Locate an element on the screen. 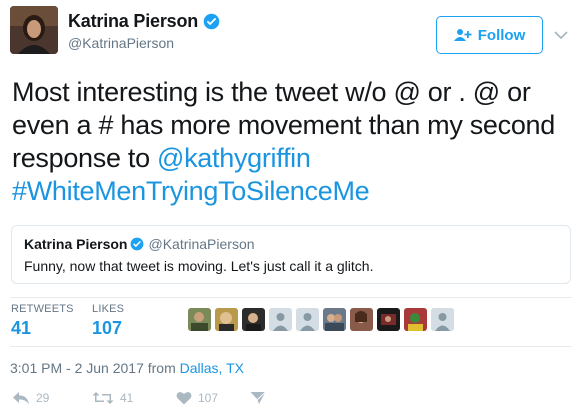  tweet-timestamp: 3:01 PM - 2 Jun 2017 from Dallas, TX is located at coordinates (127, 368).